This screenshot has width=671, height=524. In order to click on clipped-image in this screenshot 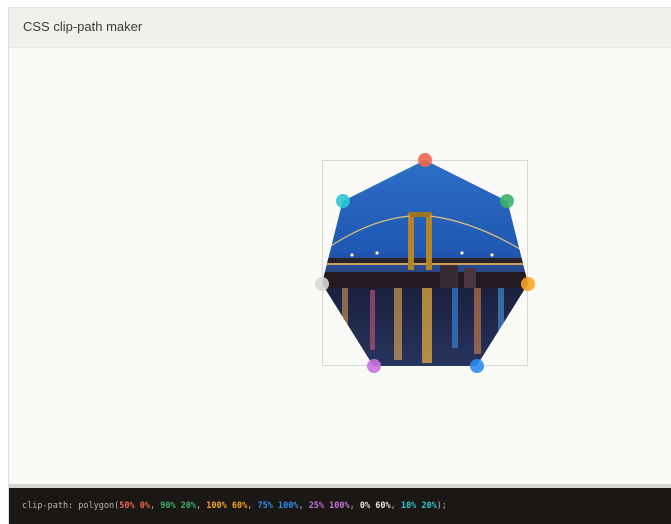, I will do `click(425, 263)`.